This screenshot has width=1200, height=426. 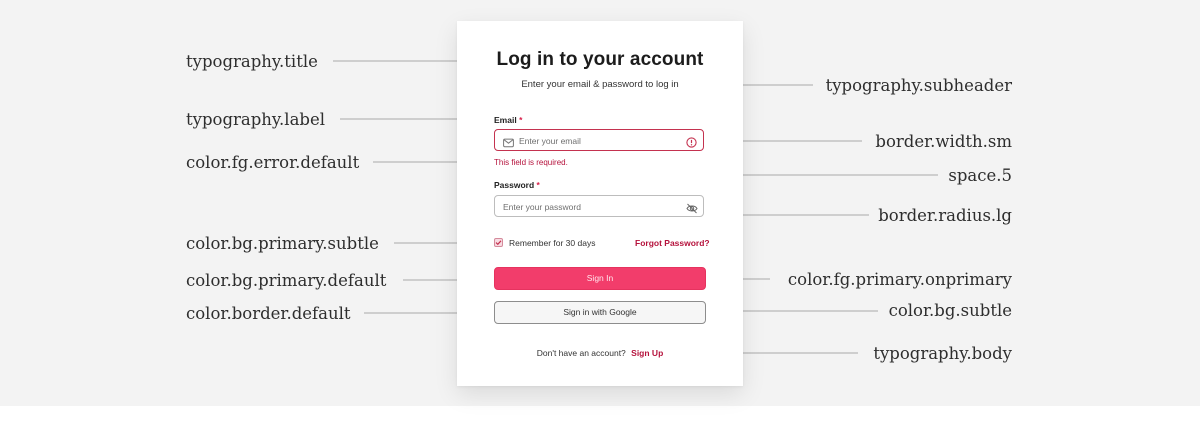 What do you see at coordinates (600, 84) in the screenshot?
I see `subheader: Enter your email & password to log in` at bounding box center [600, 84].